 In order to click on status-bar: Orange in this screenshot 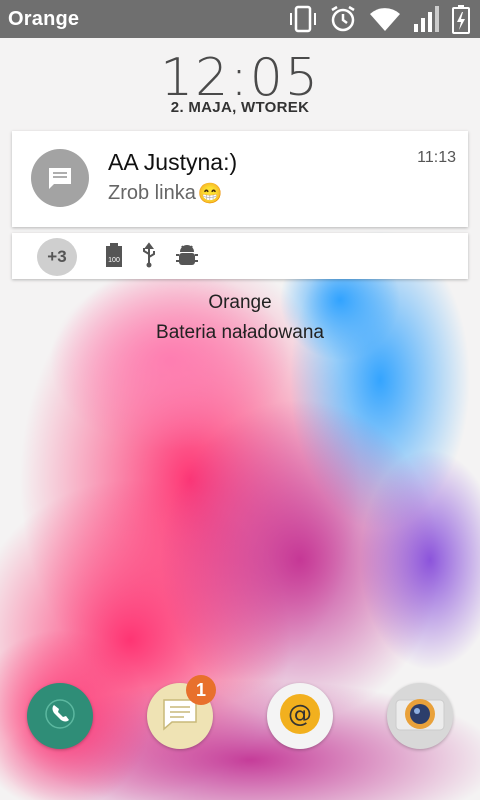, I will do `click(240, 19)`.